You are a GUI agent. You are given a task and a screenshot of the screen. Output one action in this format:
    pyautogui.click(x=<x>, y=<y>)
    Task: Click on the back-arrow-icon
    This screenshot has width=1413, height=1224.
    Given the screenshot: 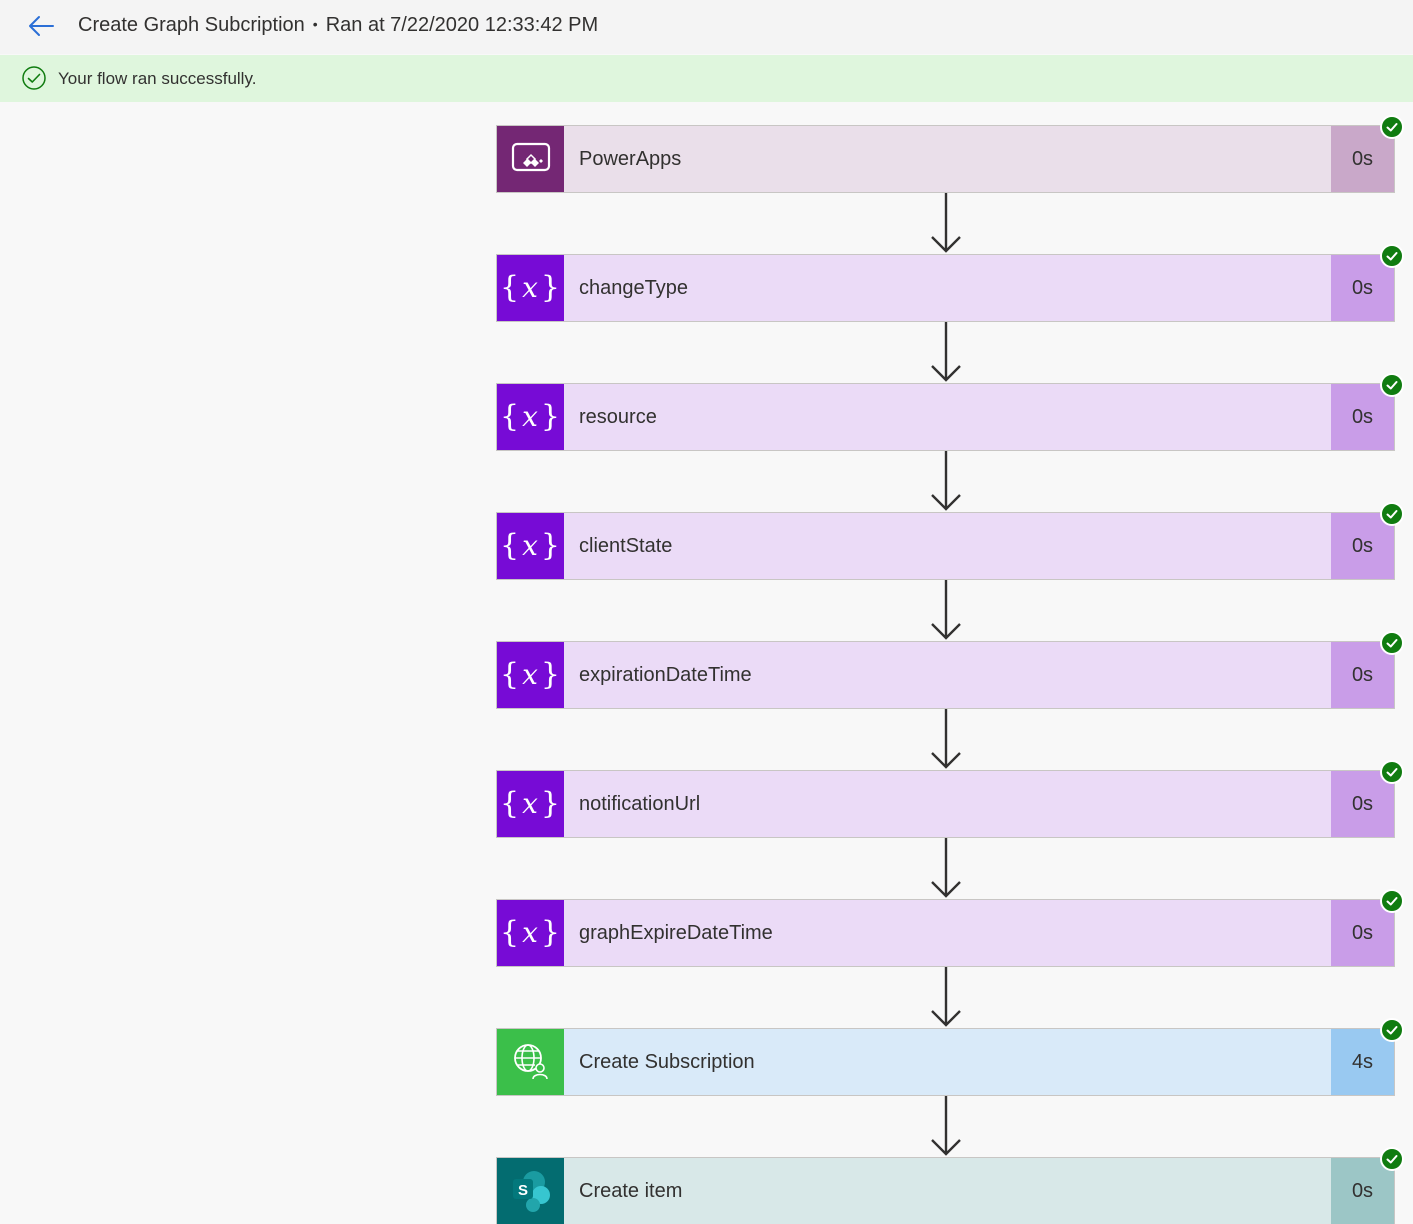 What is the action you would take?
    pyautogui.click(x=41, y=26)
    